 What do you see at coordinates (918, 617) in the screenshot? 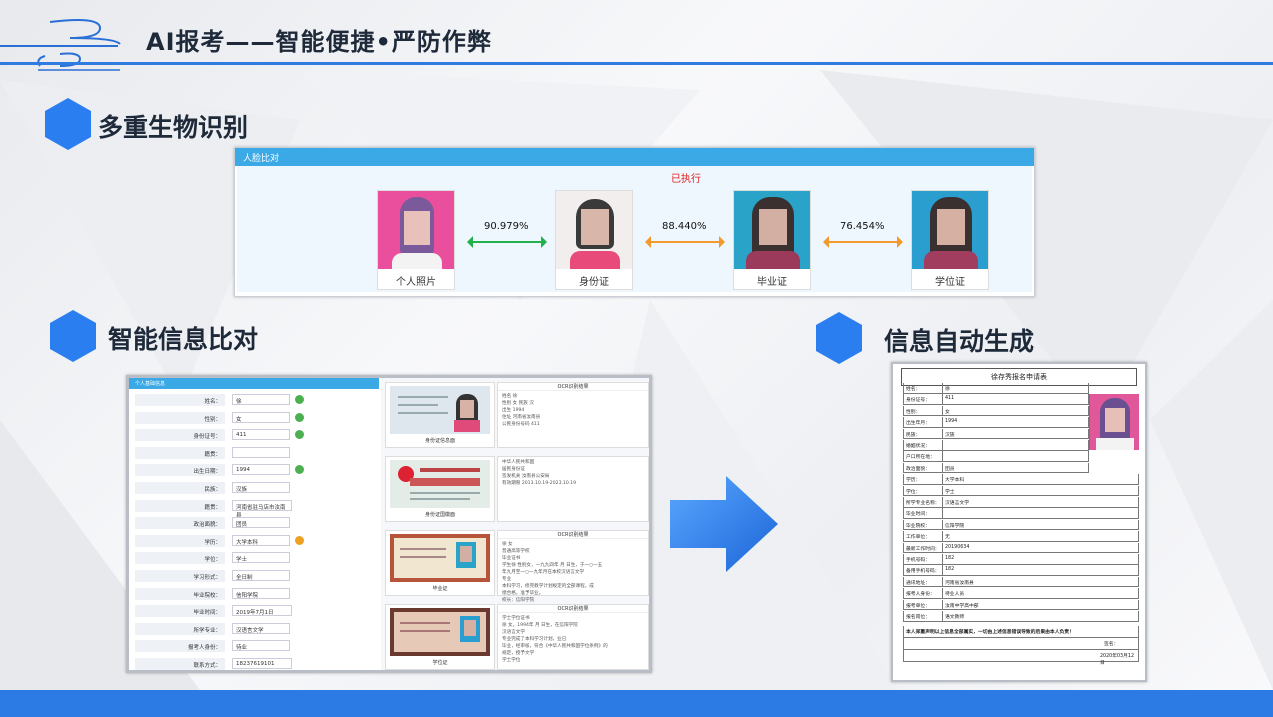
I see `table-row-key: 报名岗位：` at bounding box center [918, 617].